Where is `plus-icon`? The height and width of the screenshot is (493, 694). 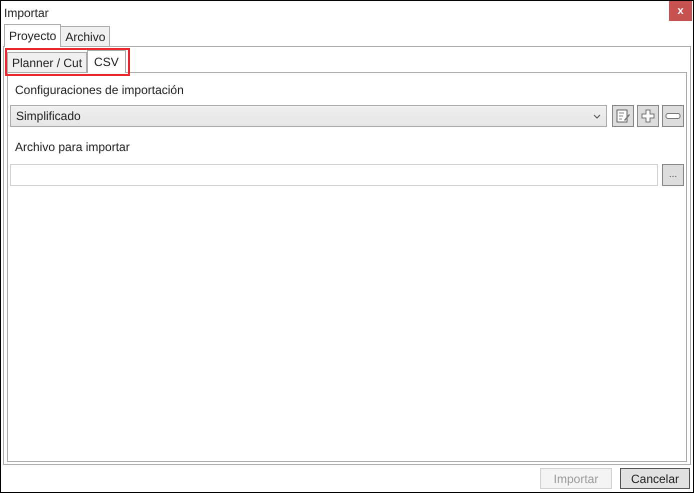
plus-icon is located at coordinates (648, 116).